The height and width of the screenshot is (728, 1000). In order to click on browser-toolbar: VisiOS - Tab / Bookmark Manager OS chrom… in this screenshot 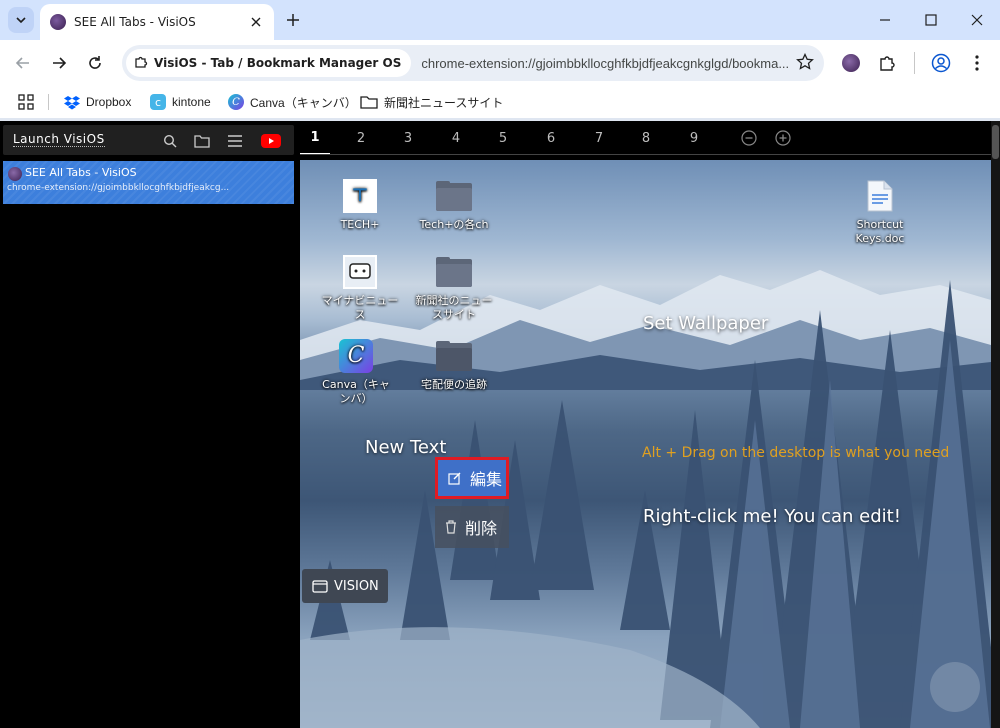, I will do `click(500, 63)`.